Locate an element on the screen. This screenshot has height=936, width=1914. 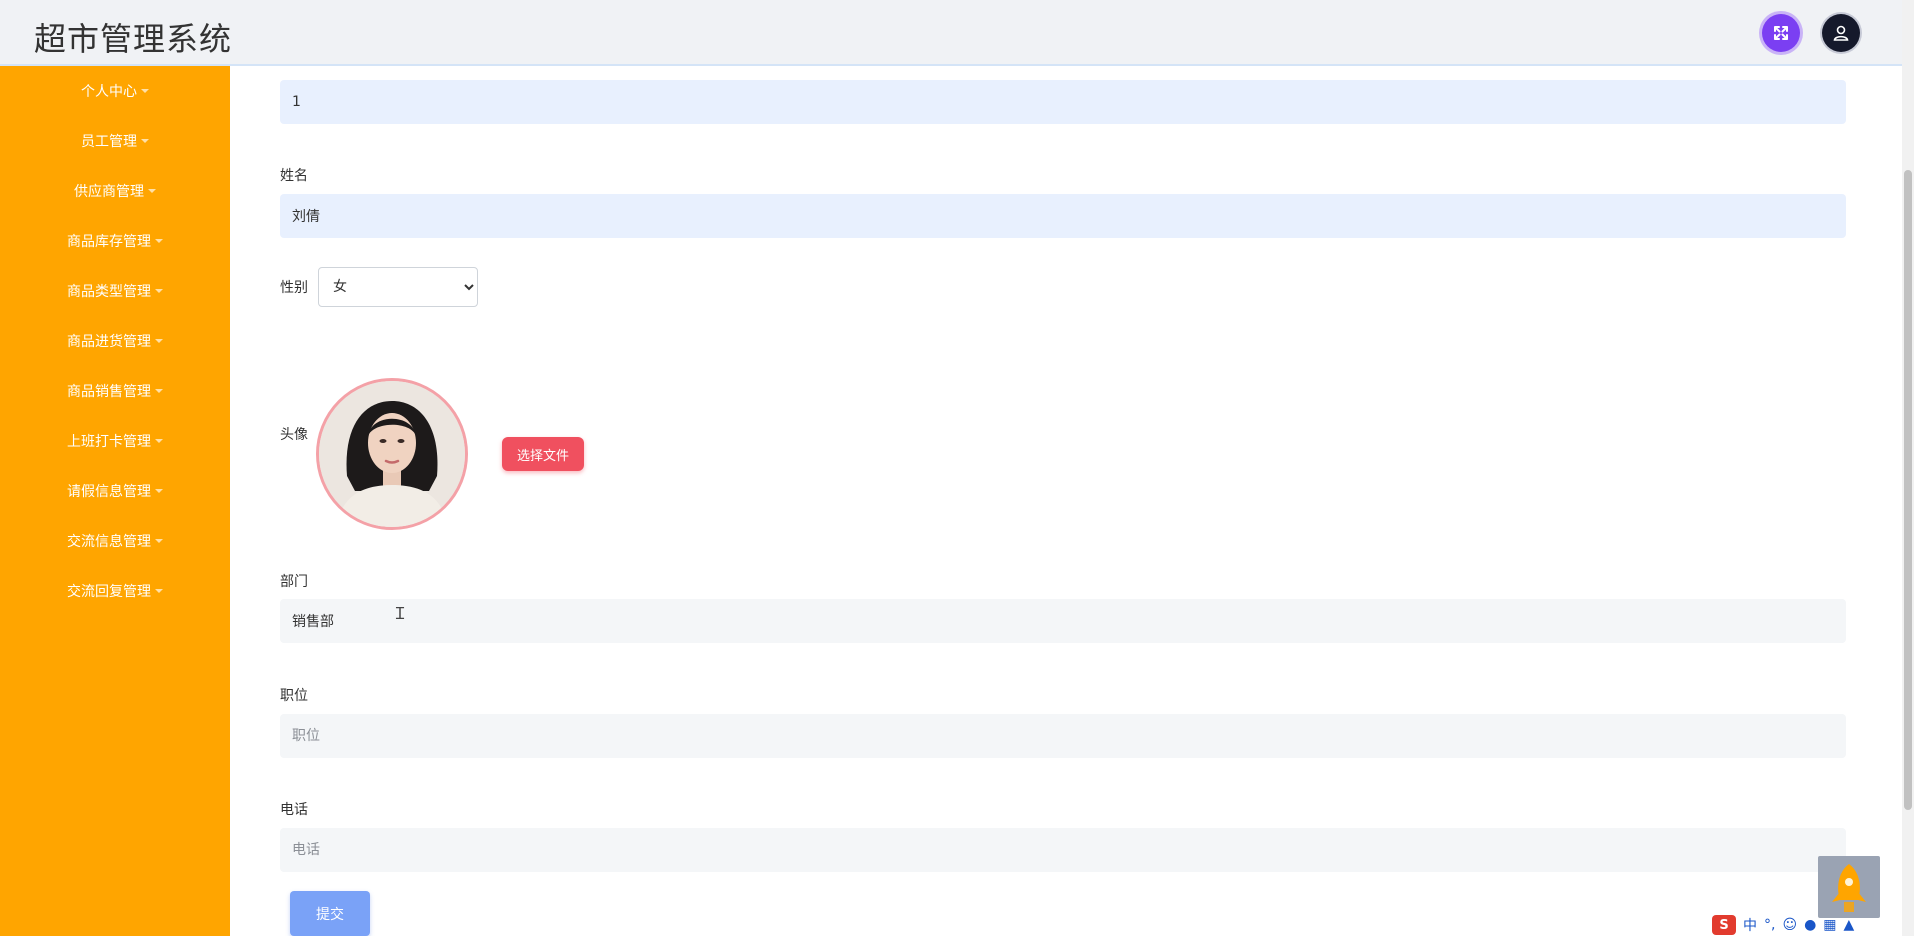
expand-icon is located at coordinates (1781, 33).